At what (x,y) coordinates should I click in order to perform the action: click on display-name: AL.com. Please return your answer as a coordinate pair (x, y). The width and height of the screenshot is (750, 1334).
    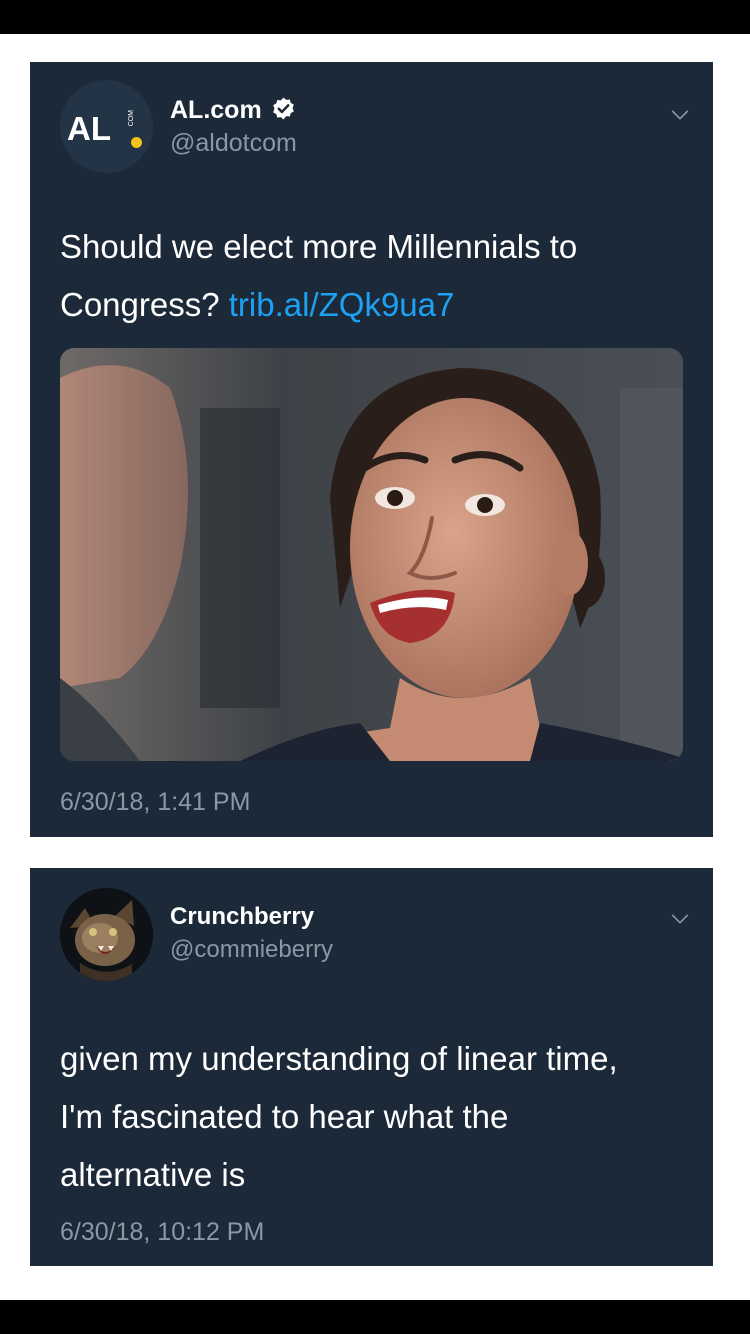
    Looking at the image, I should click on (216, 110).